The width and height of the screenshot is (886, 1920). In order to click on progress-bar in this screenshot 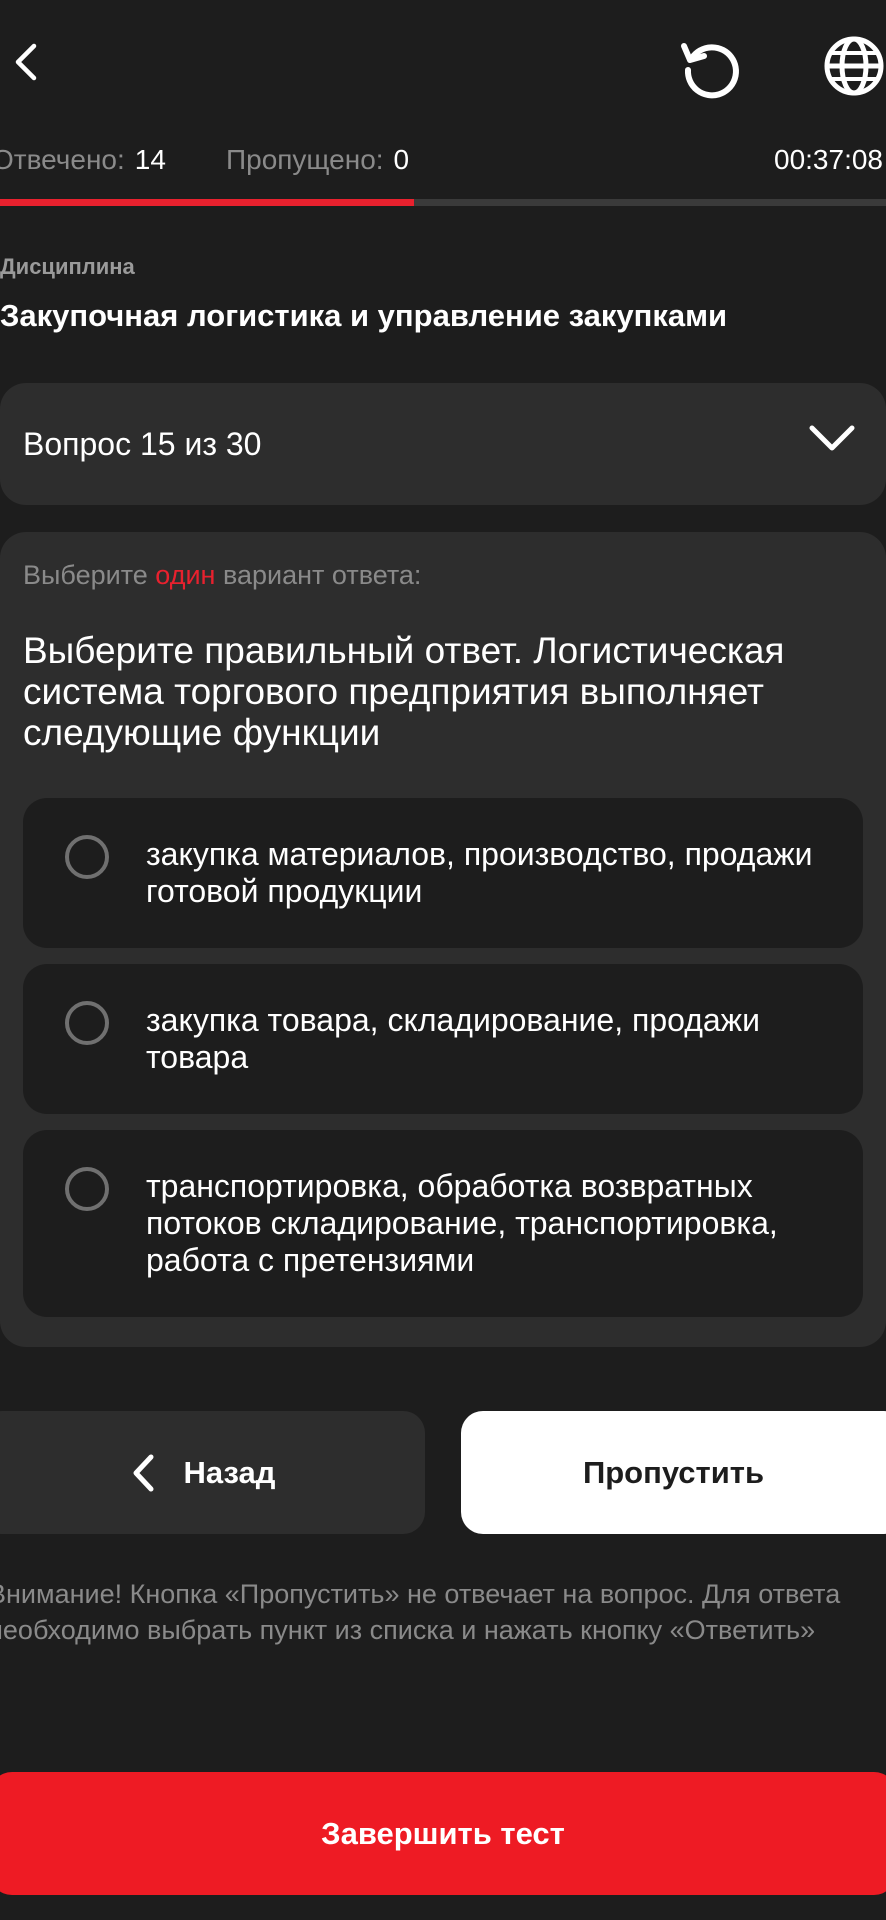, I will do `click(443, 202)`.